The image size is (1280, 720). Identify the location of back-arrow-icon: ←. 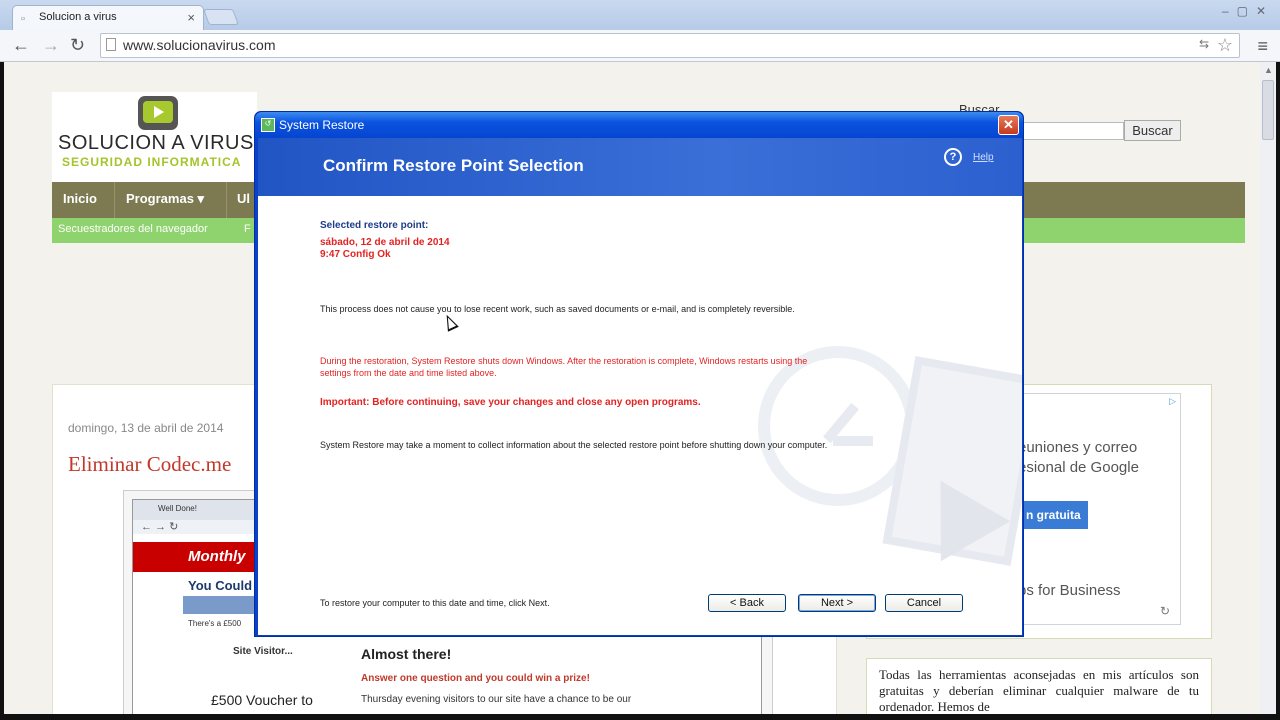
(21, 45).